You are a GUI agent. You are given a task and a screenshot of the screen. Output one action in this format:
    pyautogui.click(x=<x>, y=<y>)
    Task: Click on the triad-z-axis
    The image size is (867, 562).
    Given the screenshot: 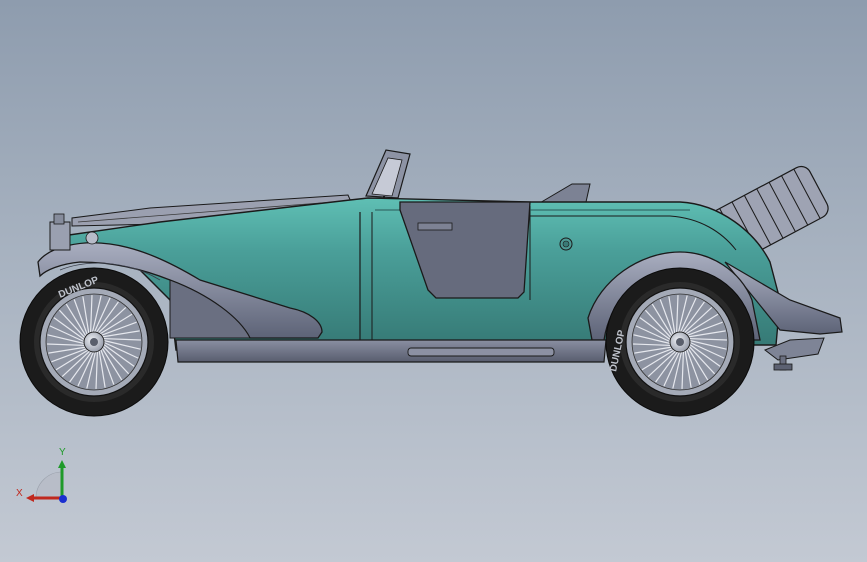 What is the action you would take?
    pyautogui.click(x=63, y=499)
    